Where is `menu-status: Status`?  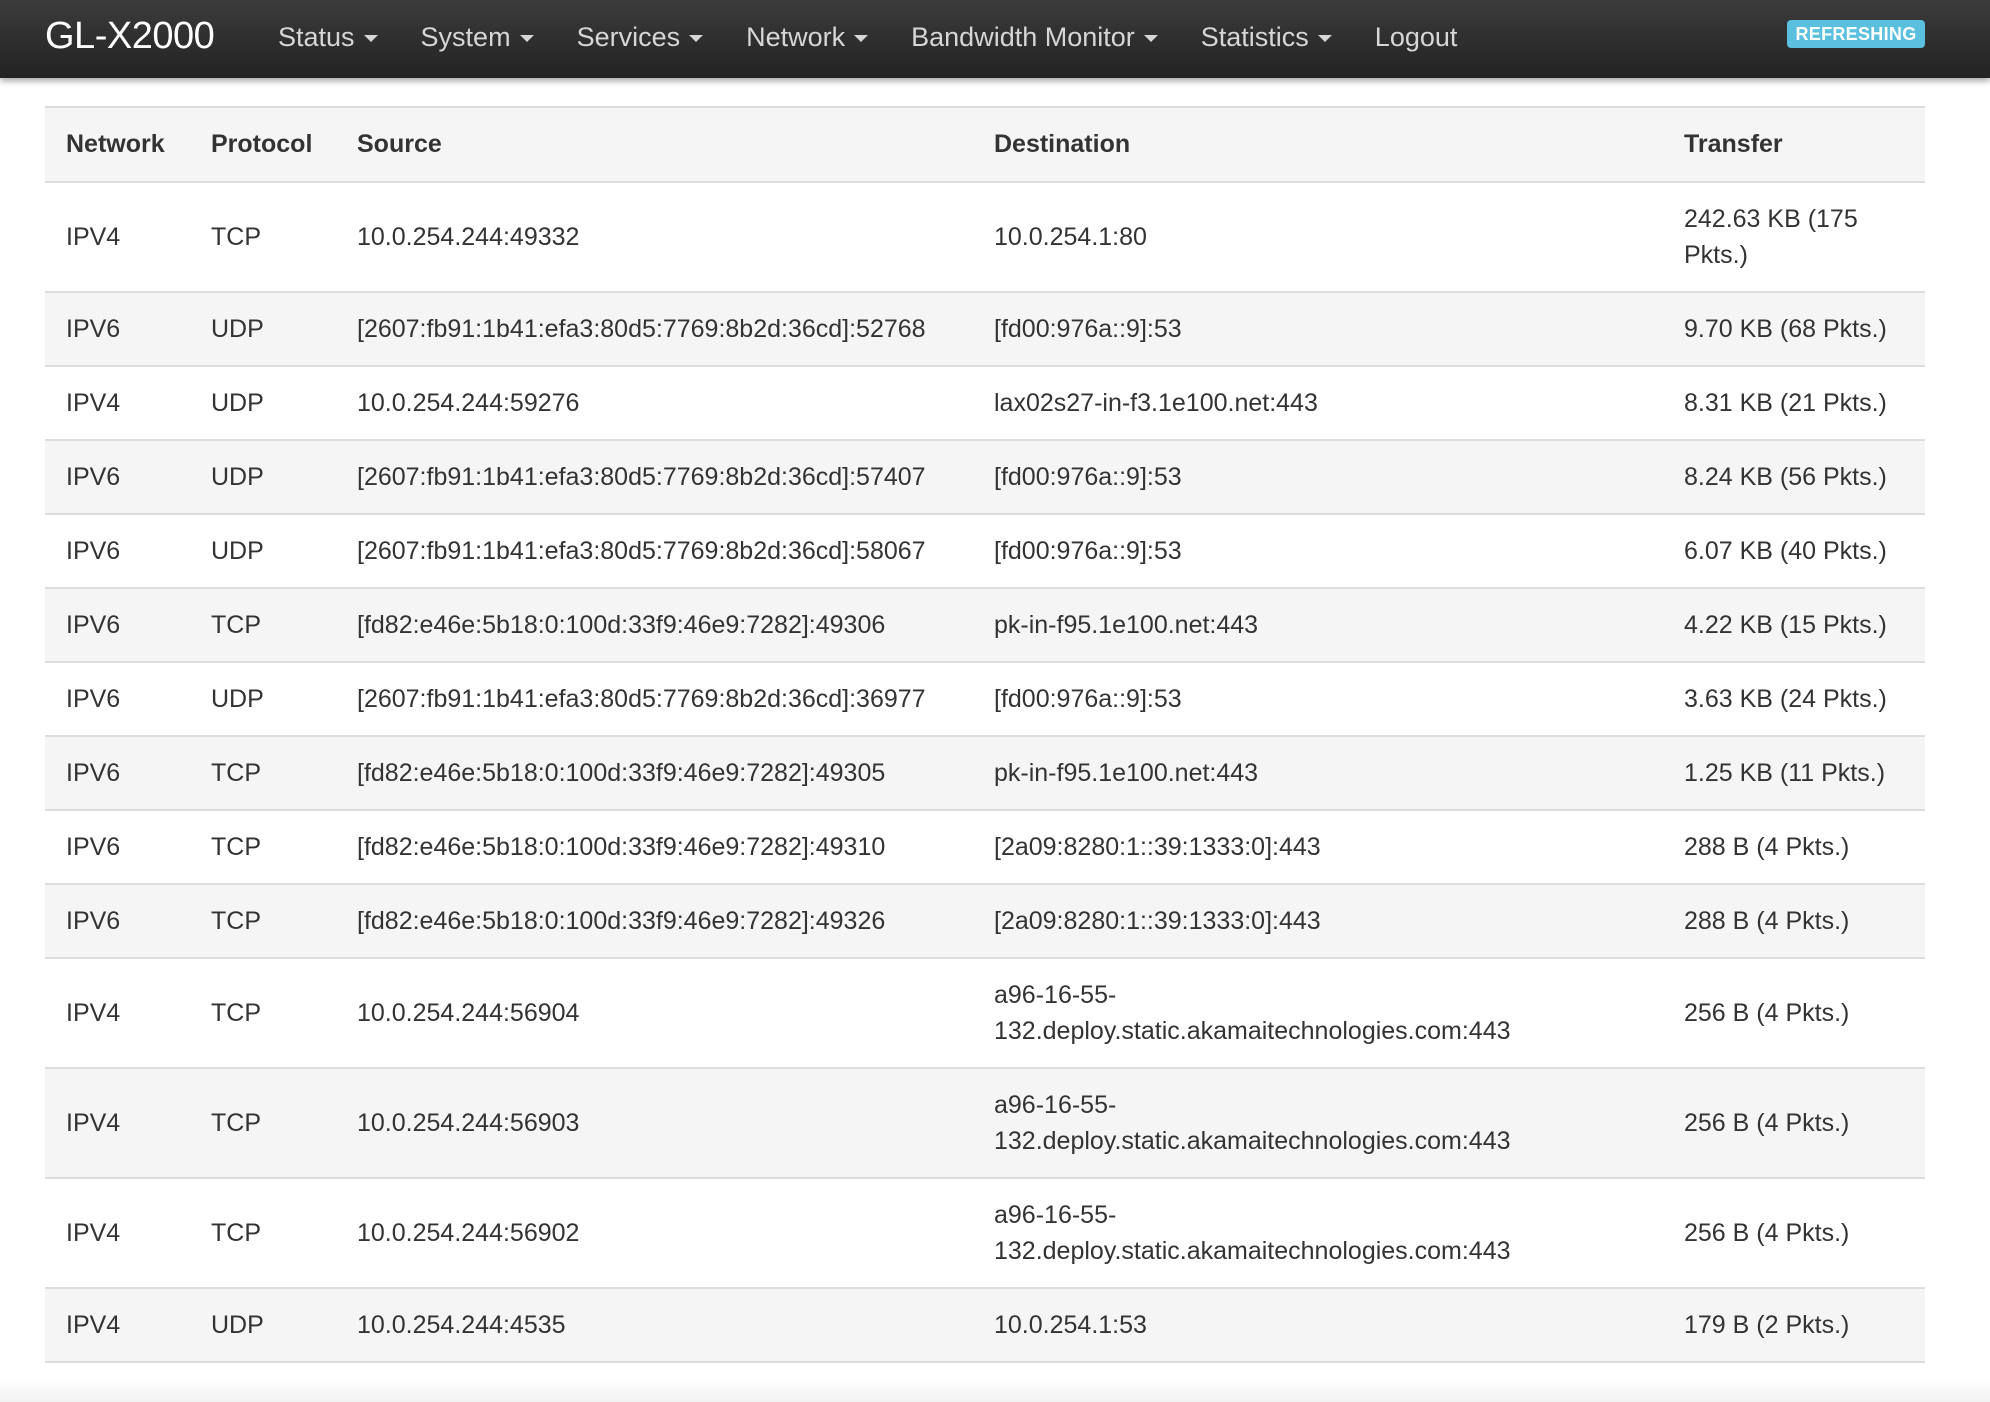
menu-status: Status is located at coordinates (328, 37).